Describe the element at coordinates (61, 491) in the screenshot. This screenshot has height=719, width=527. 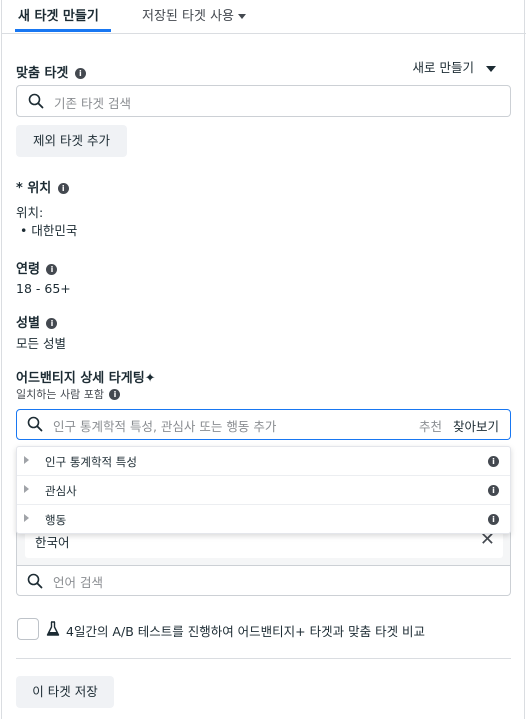
I see `dropdown-item-label: 관심사` at that location.